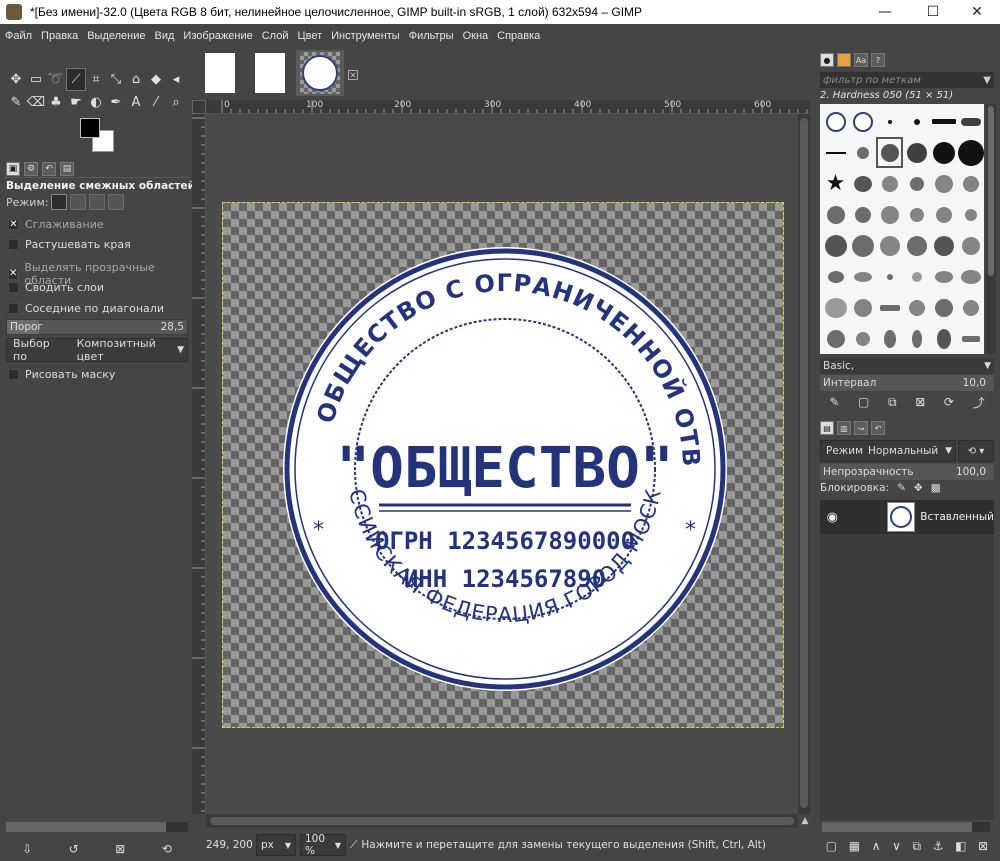 This screenshot has height=861, width=1000. Describe the element at coordinates (74, 849) in the screenshot. I see `restore-options-icon: ↺` at that location.